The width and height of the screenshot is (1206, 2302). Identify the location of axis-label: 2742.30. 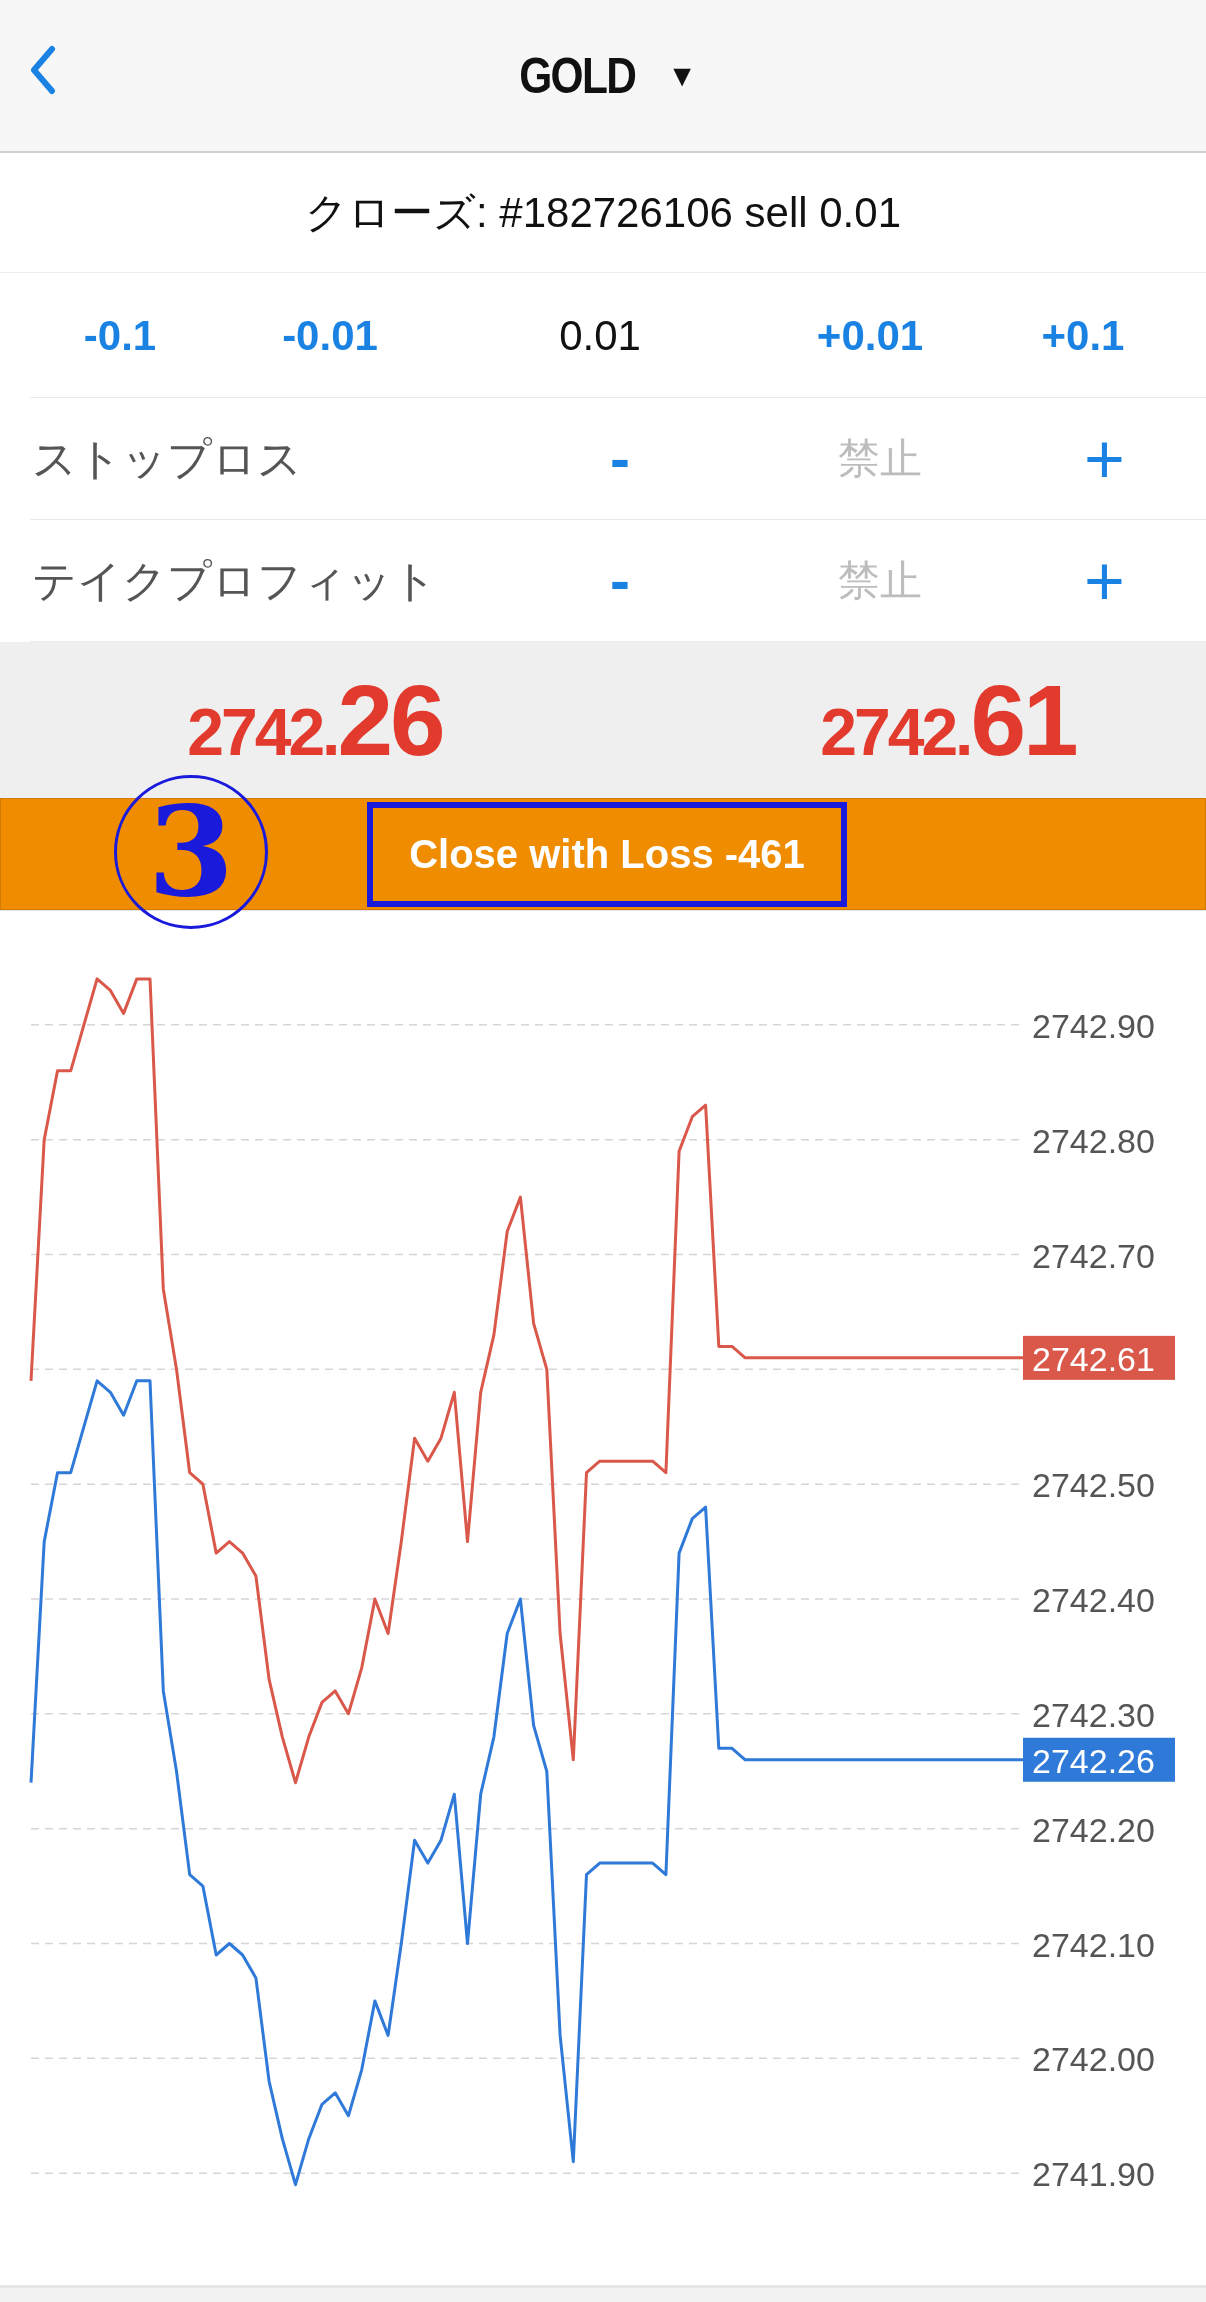
(1093, 1714).